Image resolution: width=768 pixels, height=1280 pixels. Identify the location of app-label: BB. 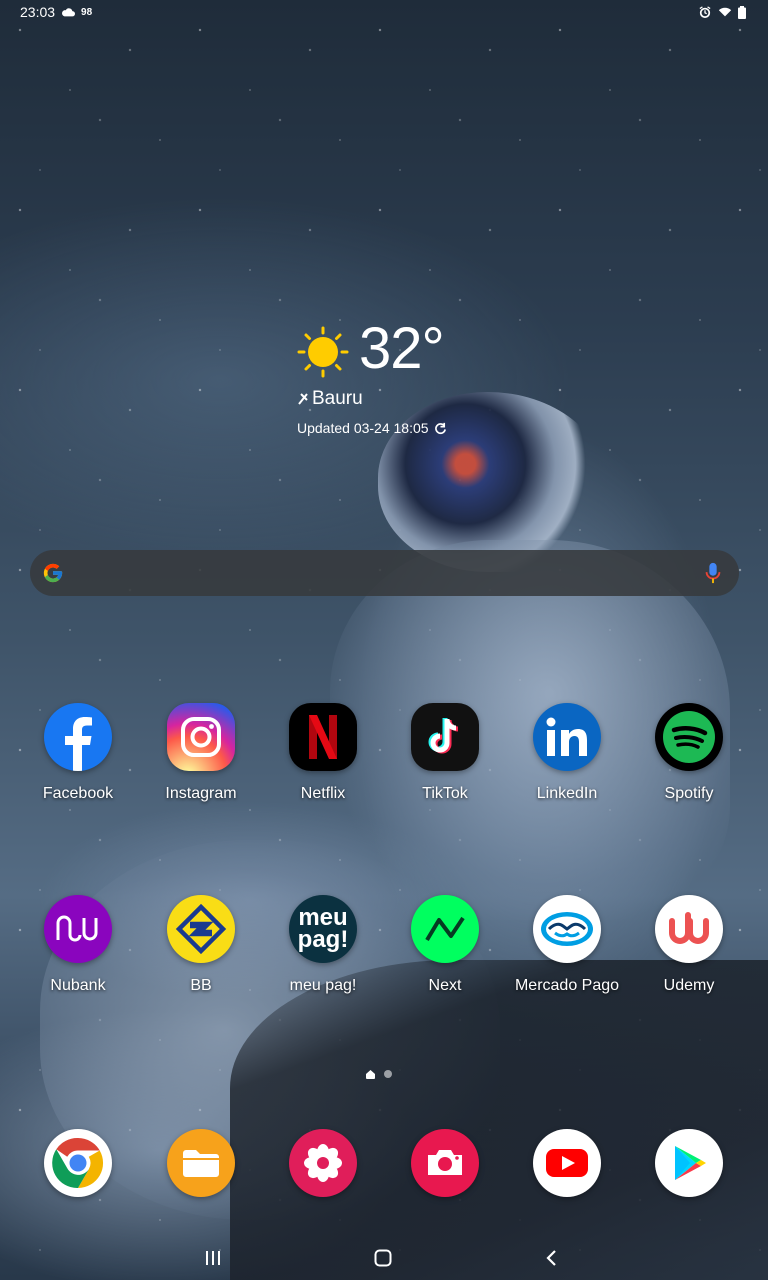
(201, 985).